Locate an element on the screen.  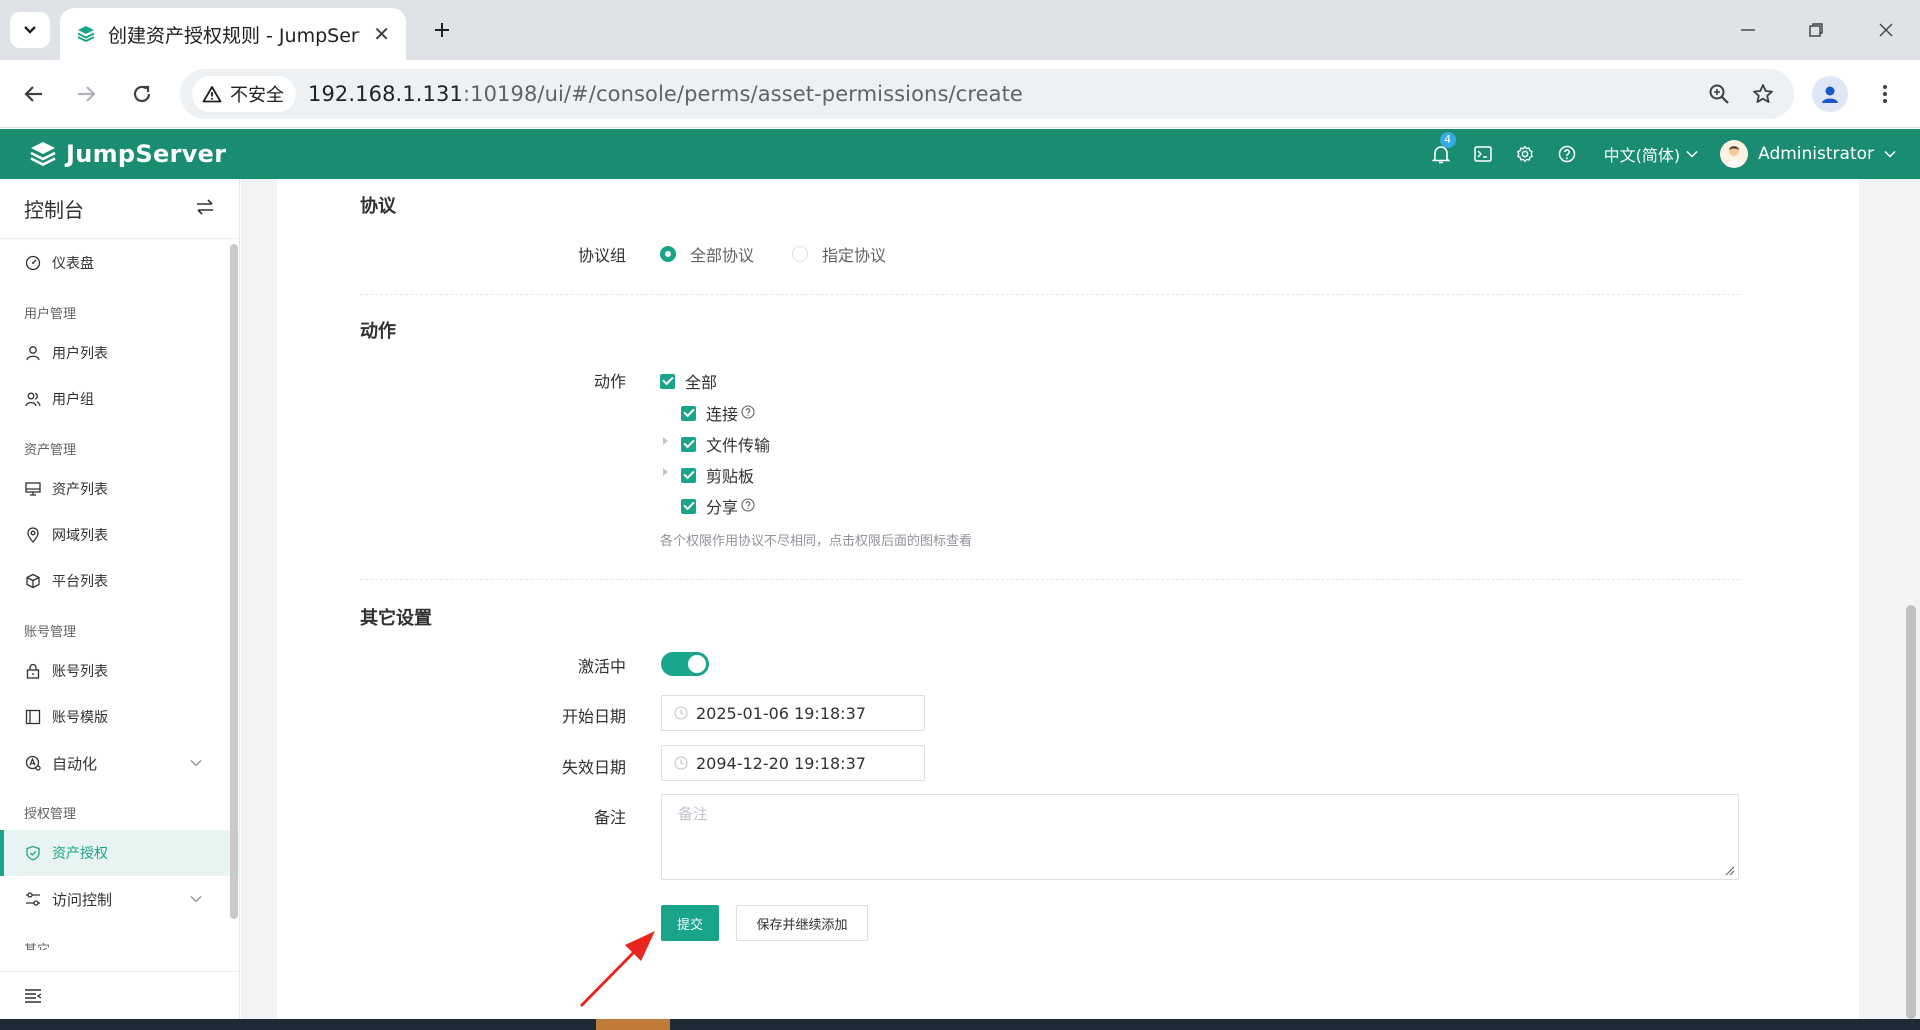
app-logo: JumpServer is located at coordinates (127, 154).